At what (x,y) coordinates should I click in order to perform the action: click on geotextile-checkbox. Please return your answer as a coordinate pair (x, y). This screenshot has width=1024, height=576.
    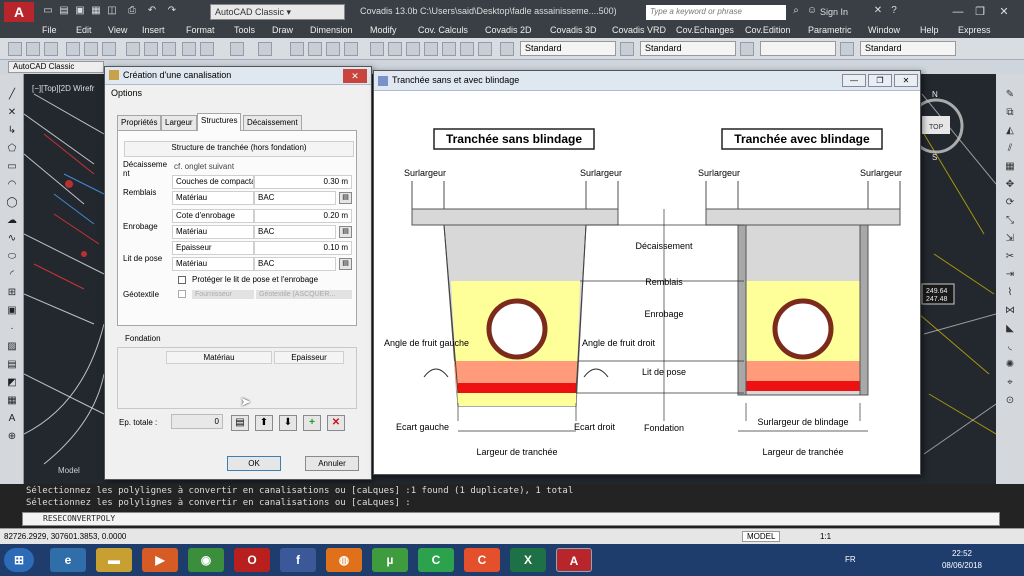
    Looking at the image, I should click on (182, 294).